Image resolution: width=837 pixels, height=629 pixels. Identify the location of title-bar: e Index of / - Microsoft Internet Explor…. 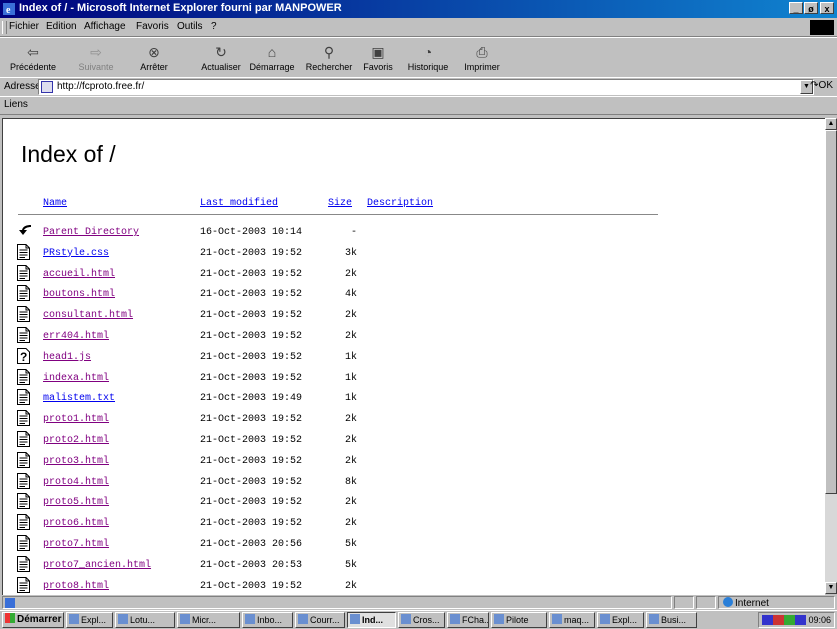
(418, 9).